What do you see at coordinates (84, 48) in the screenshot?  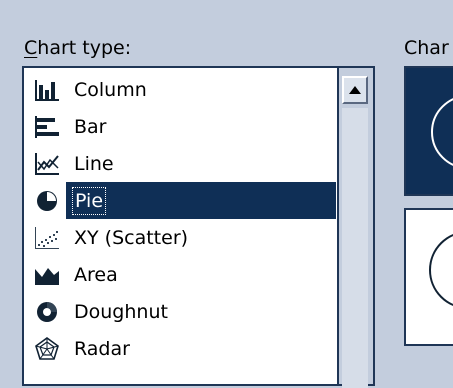 I see `chart-type-label-rest: hart type:` at bounding box center [84, 48].